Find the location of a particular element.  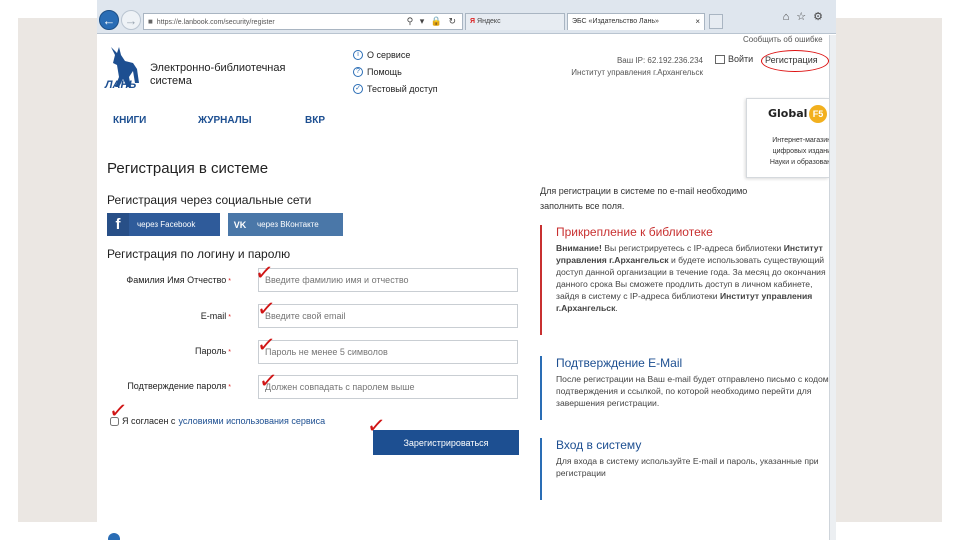

check-circle-icon: ✓ is located at coordinates (358, 88).